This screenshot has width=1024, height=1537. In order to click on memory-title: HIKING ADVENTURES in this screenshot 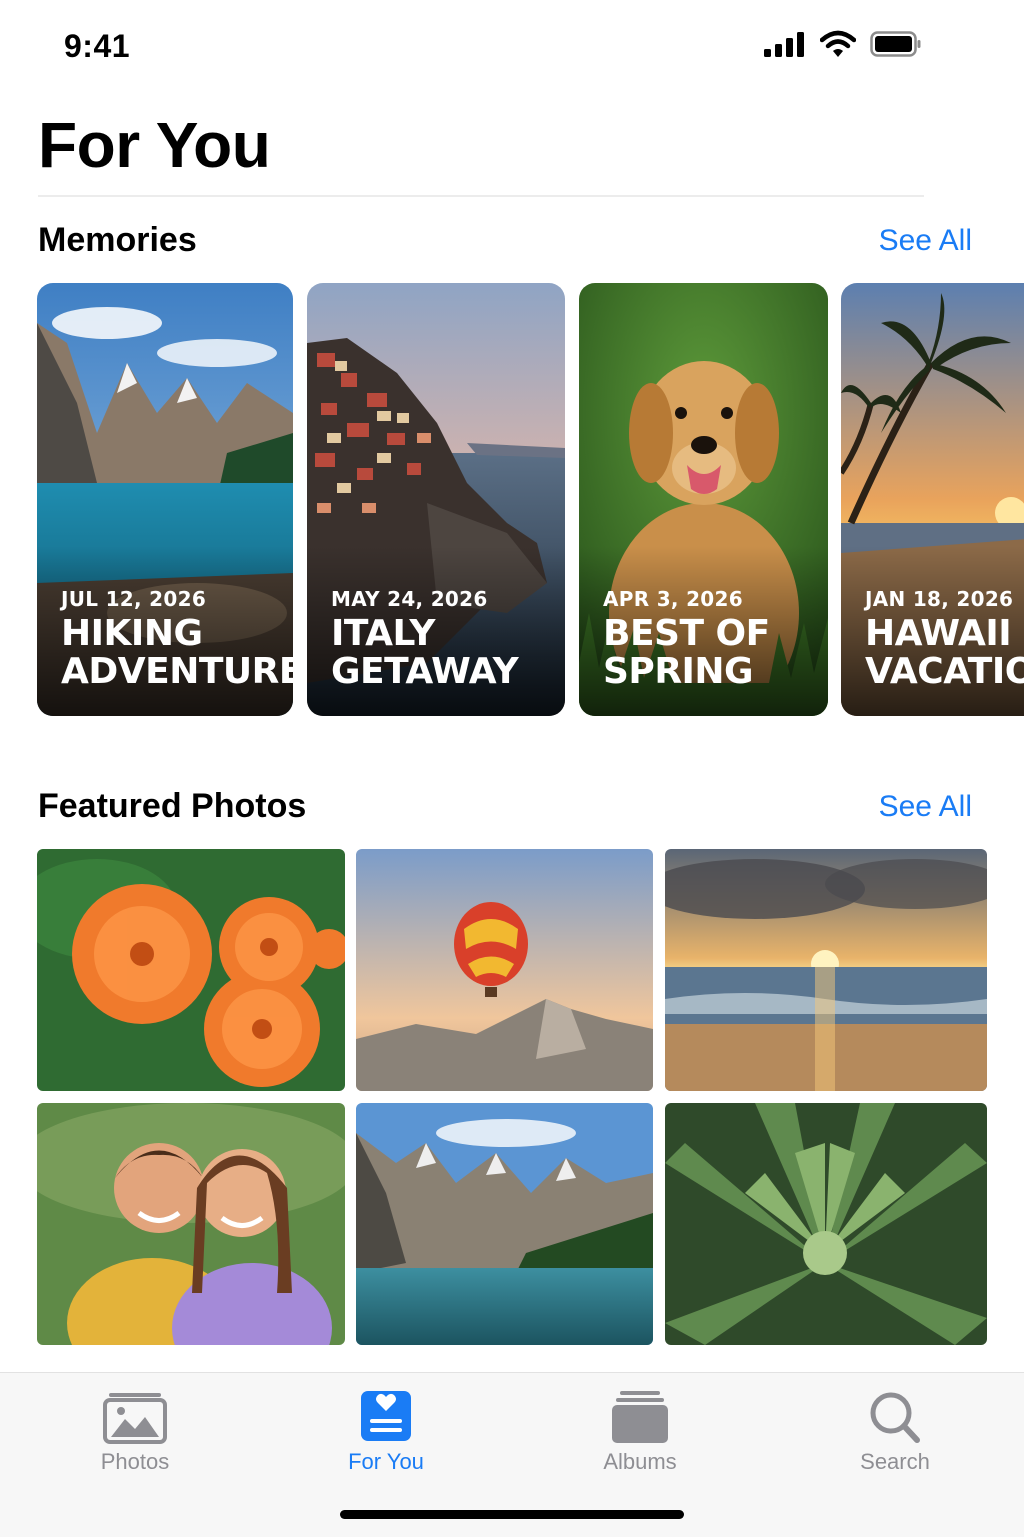, I will do `click(177, 652)`.